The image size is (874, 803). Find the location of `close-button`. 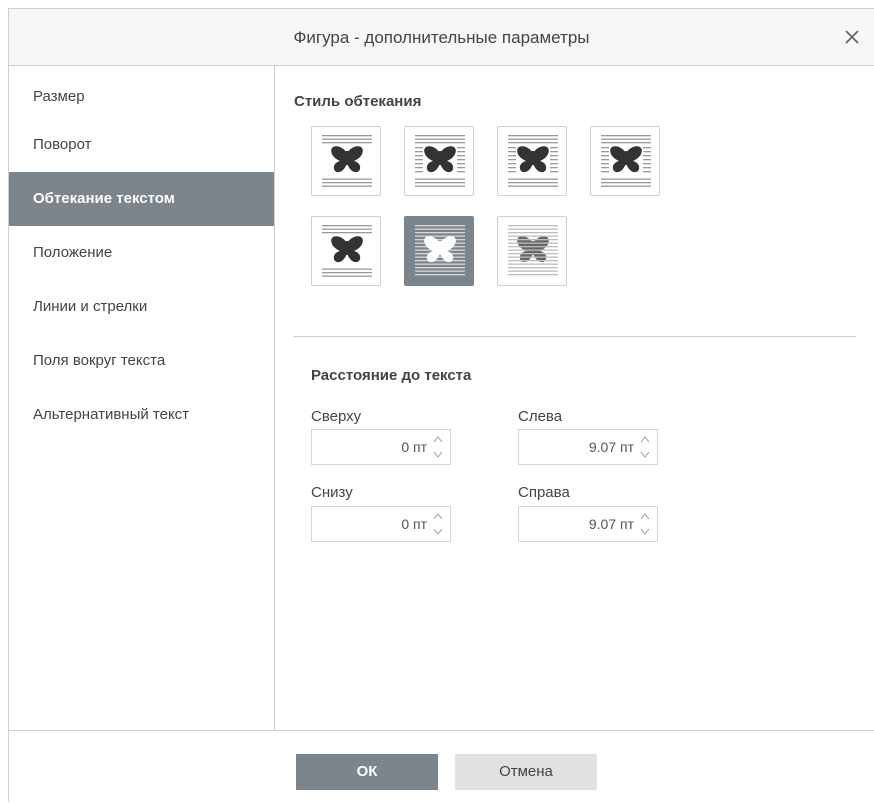

close-button is located at coordinates (852, 37).